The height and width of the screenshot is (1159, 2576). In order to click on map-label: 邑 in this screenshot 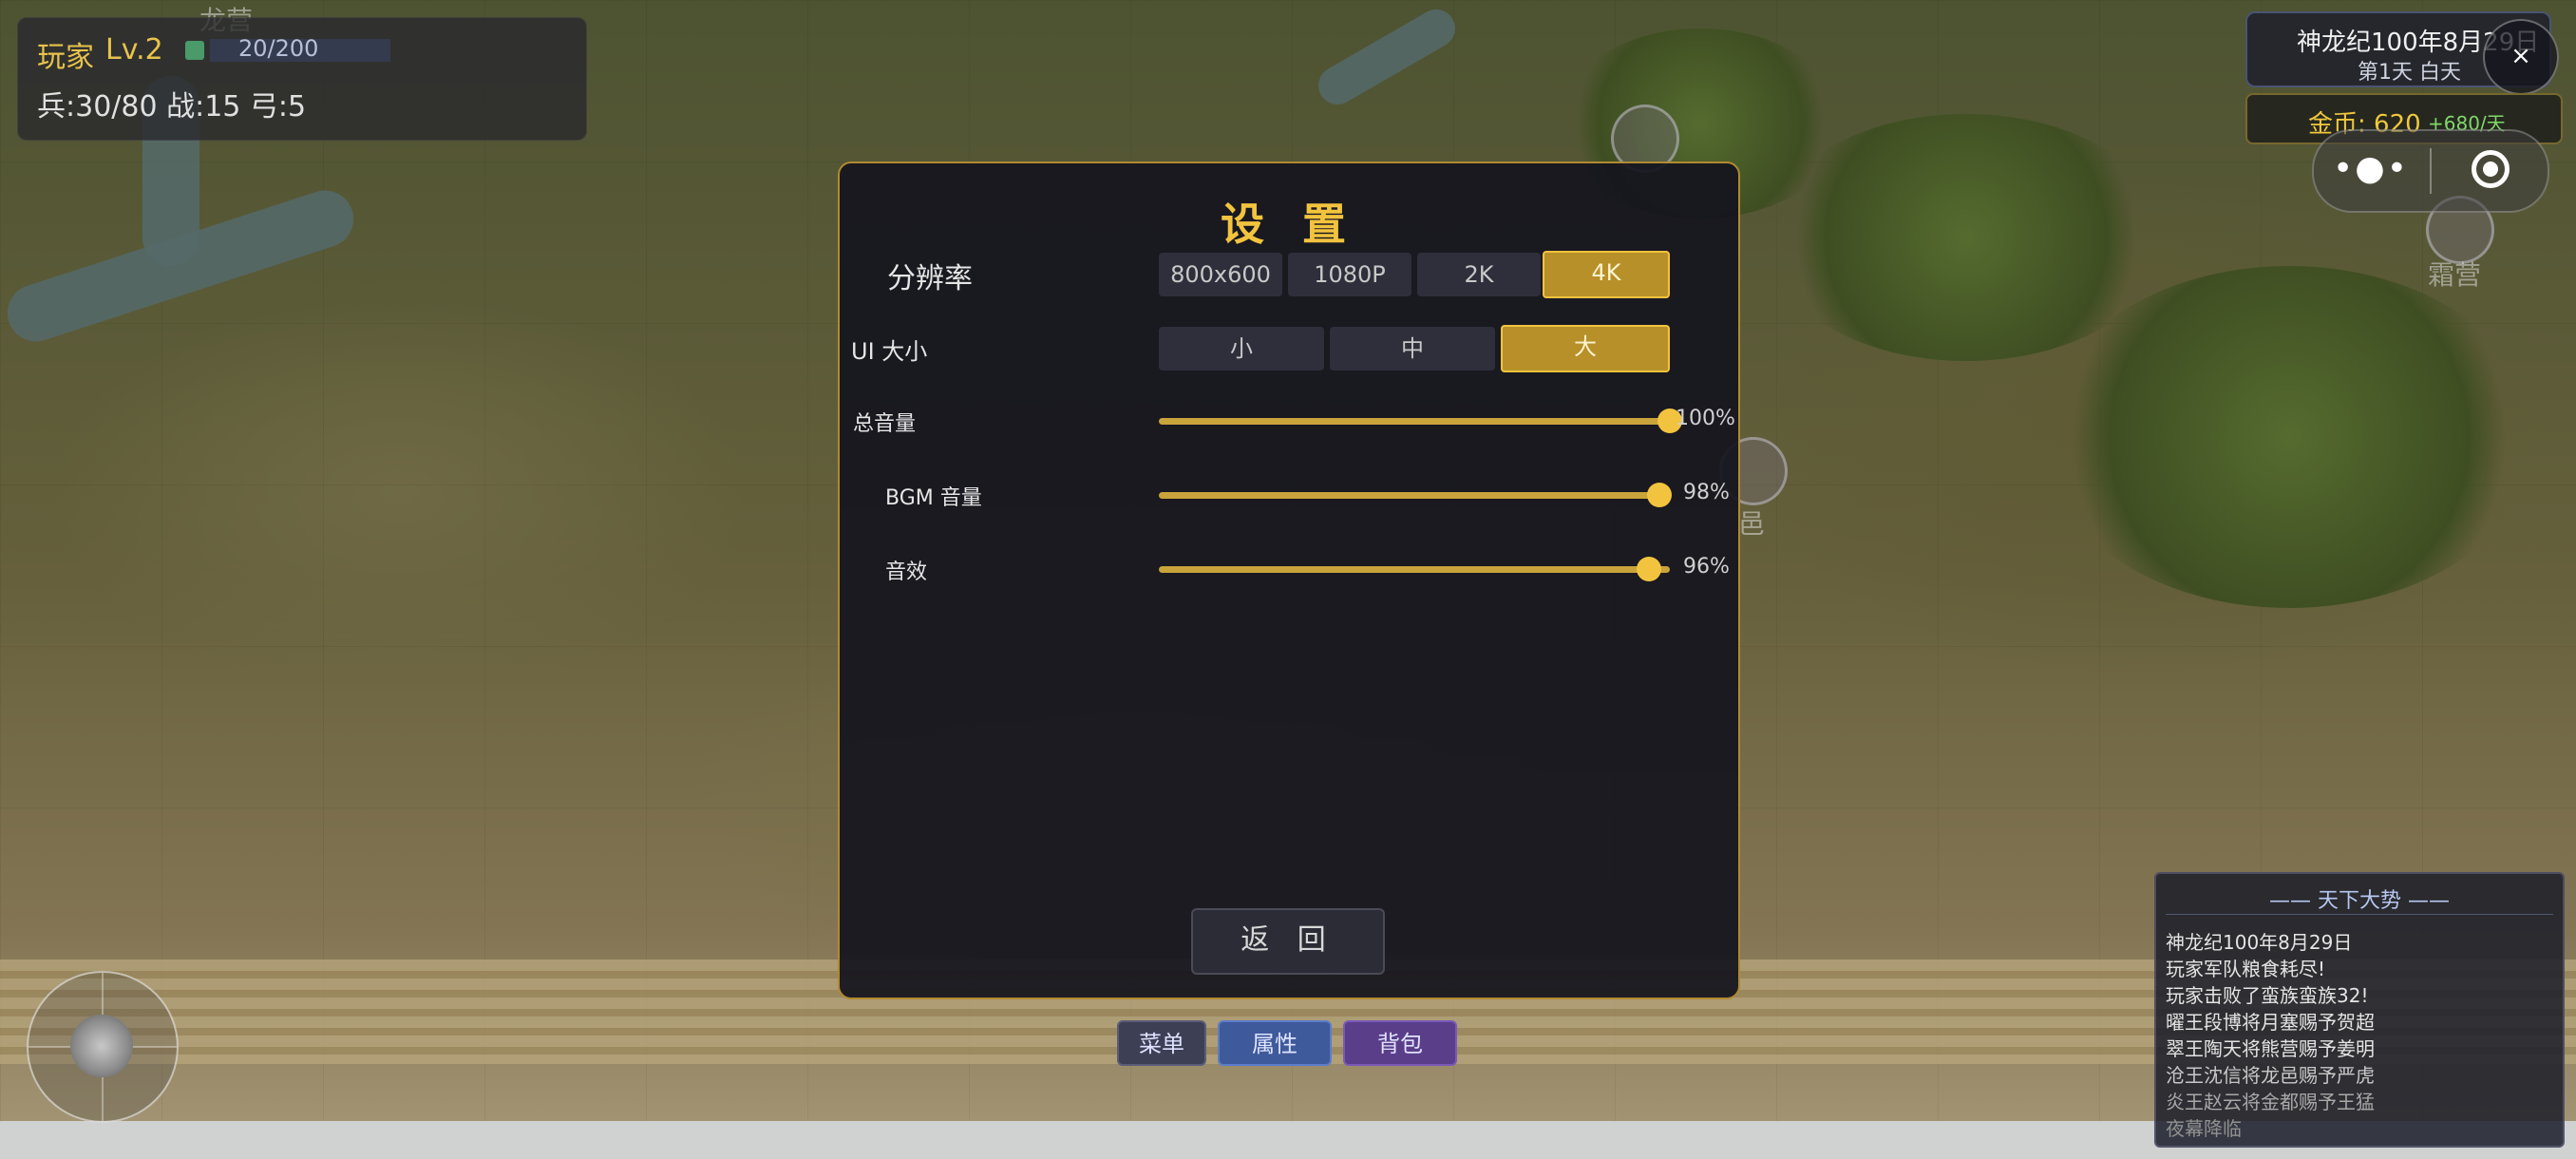, I will do `click(1752, 524)`.